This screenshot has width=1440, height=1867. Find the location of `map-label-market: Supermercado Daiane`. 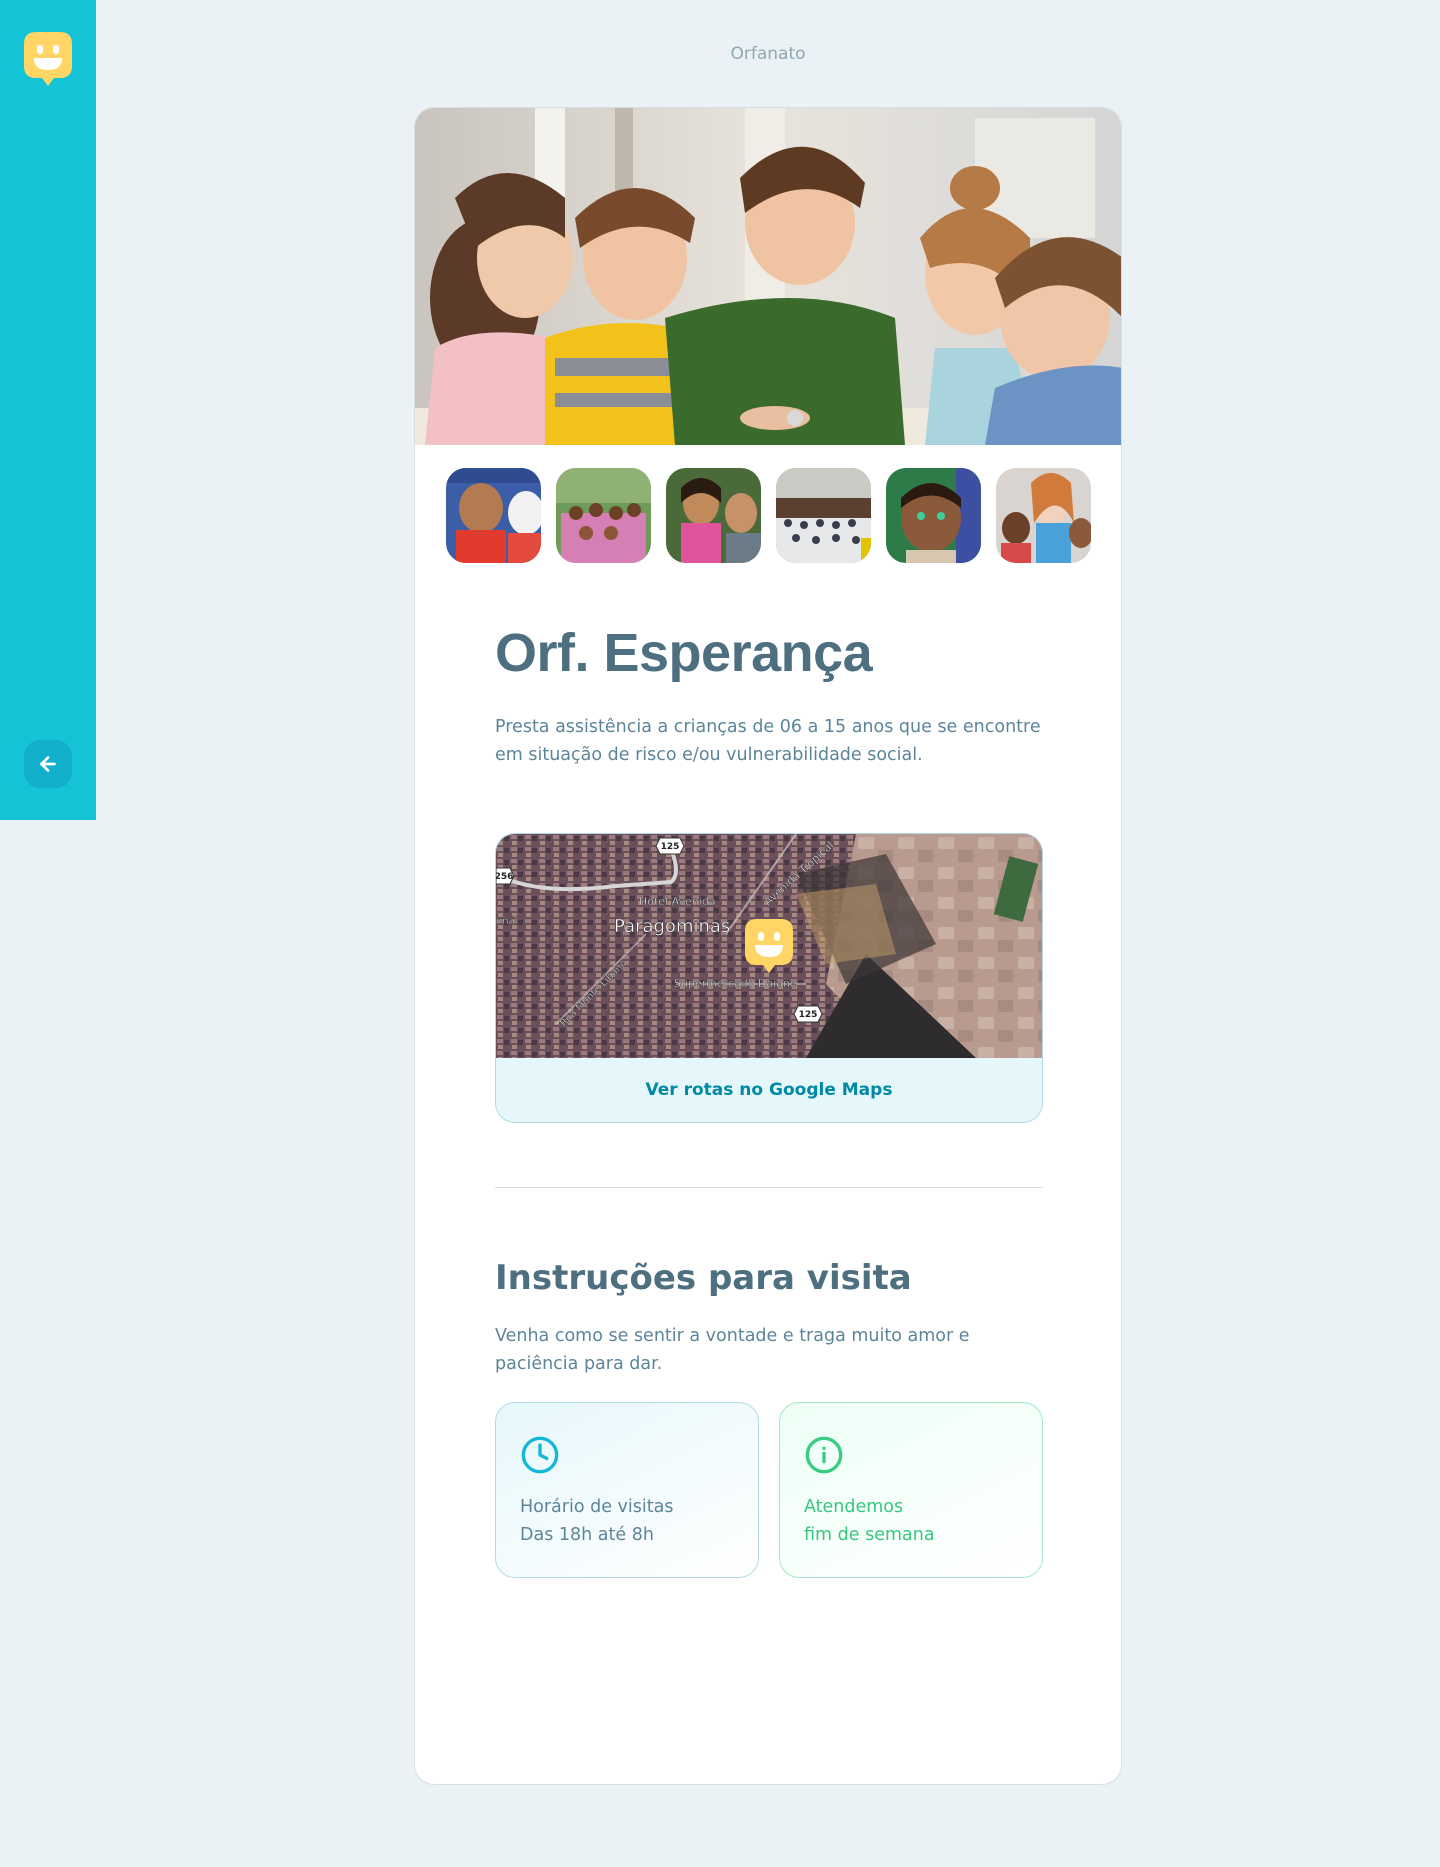

map-label-market: Supermercado Daiane is located at coordinates (735, 983).